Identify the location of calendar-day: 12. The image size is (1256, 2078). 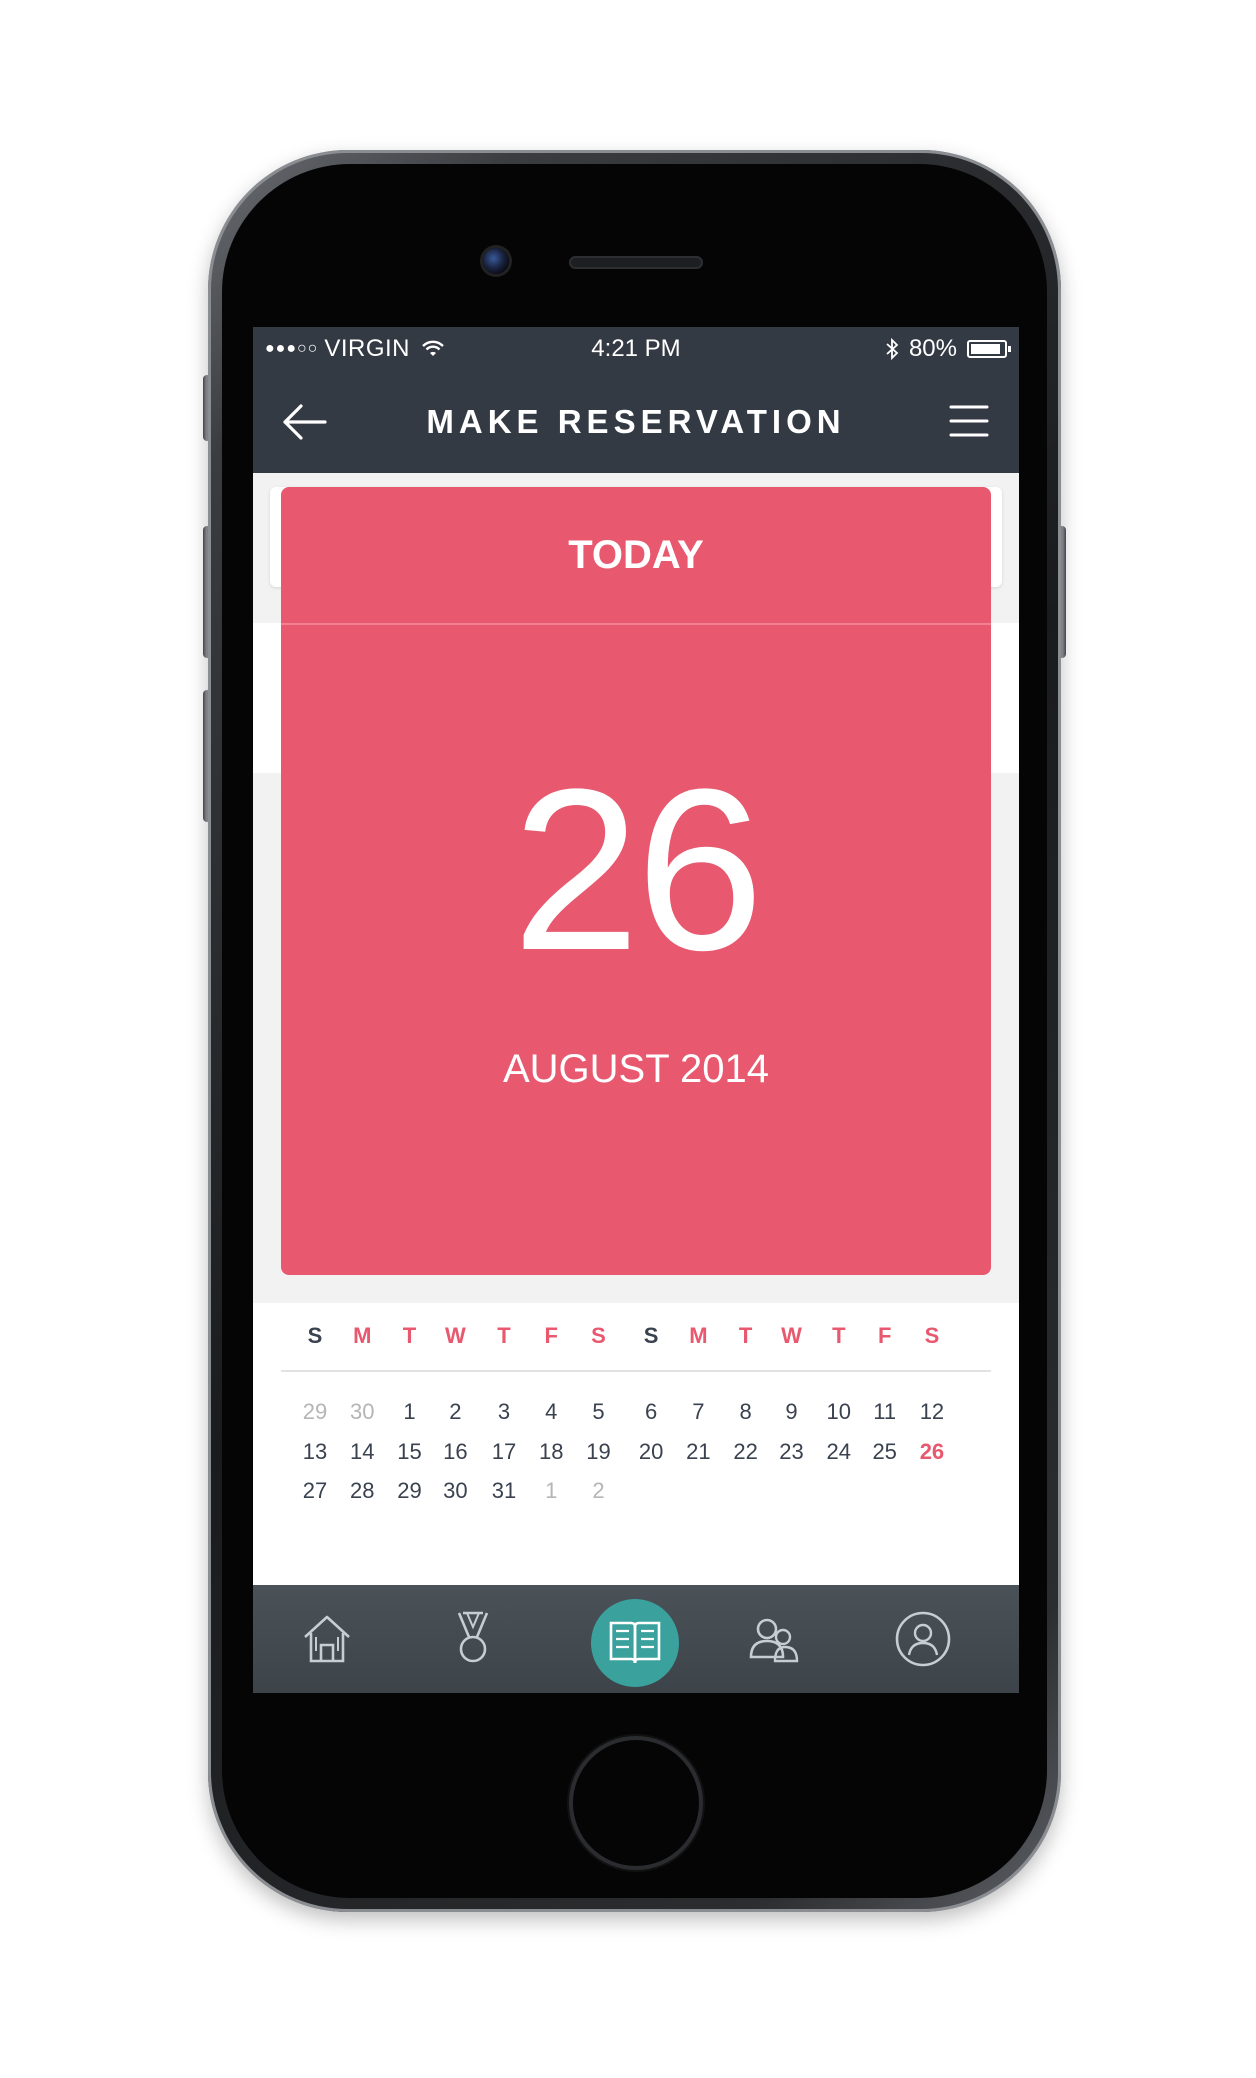
(932, 1412).